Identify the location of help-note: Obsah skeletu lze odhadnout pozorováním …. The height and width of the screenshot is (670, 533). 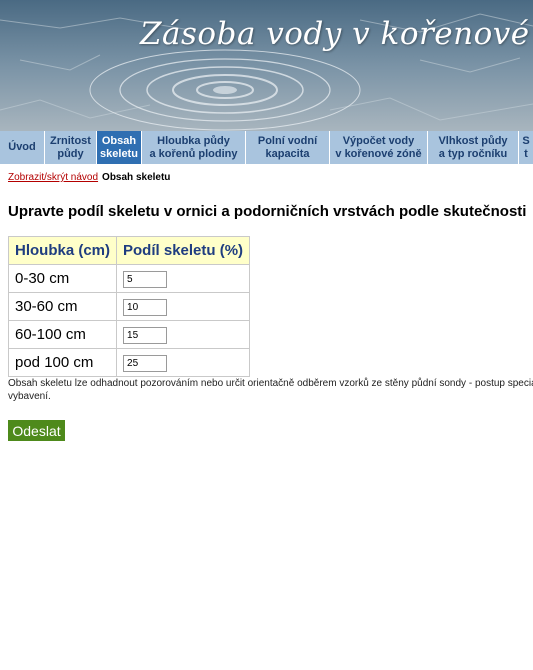
(270, 390).